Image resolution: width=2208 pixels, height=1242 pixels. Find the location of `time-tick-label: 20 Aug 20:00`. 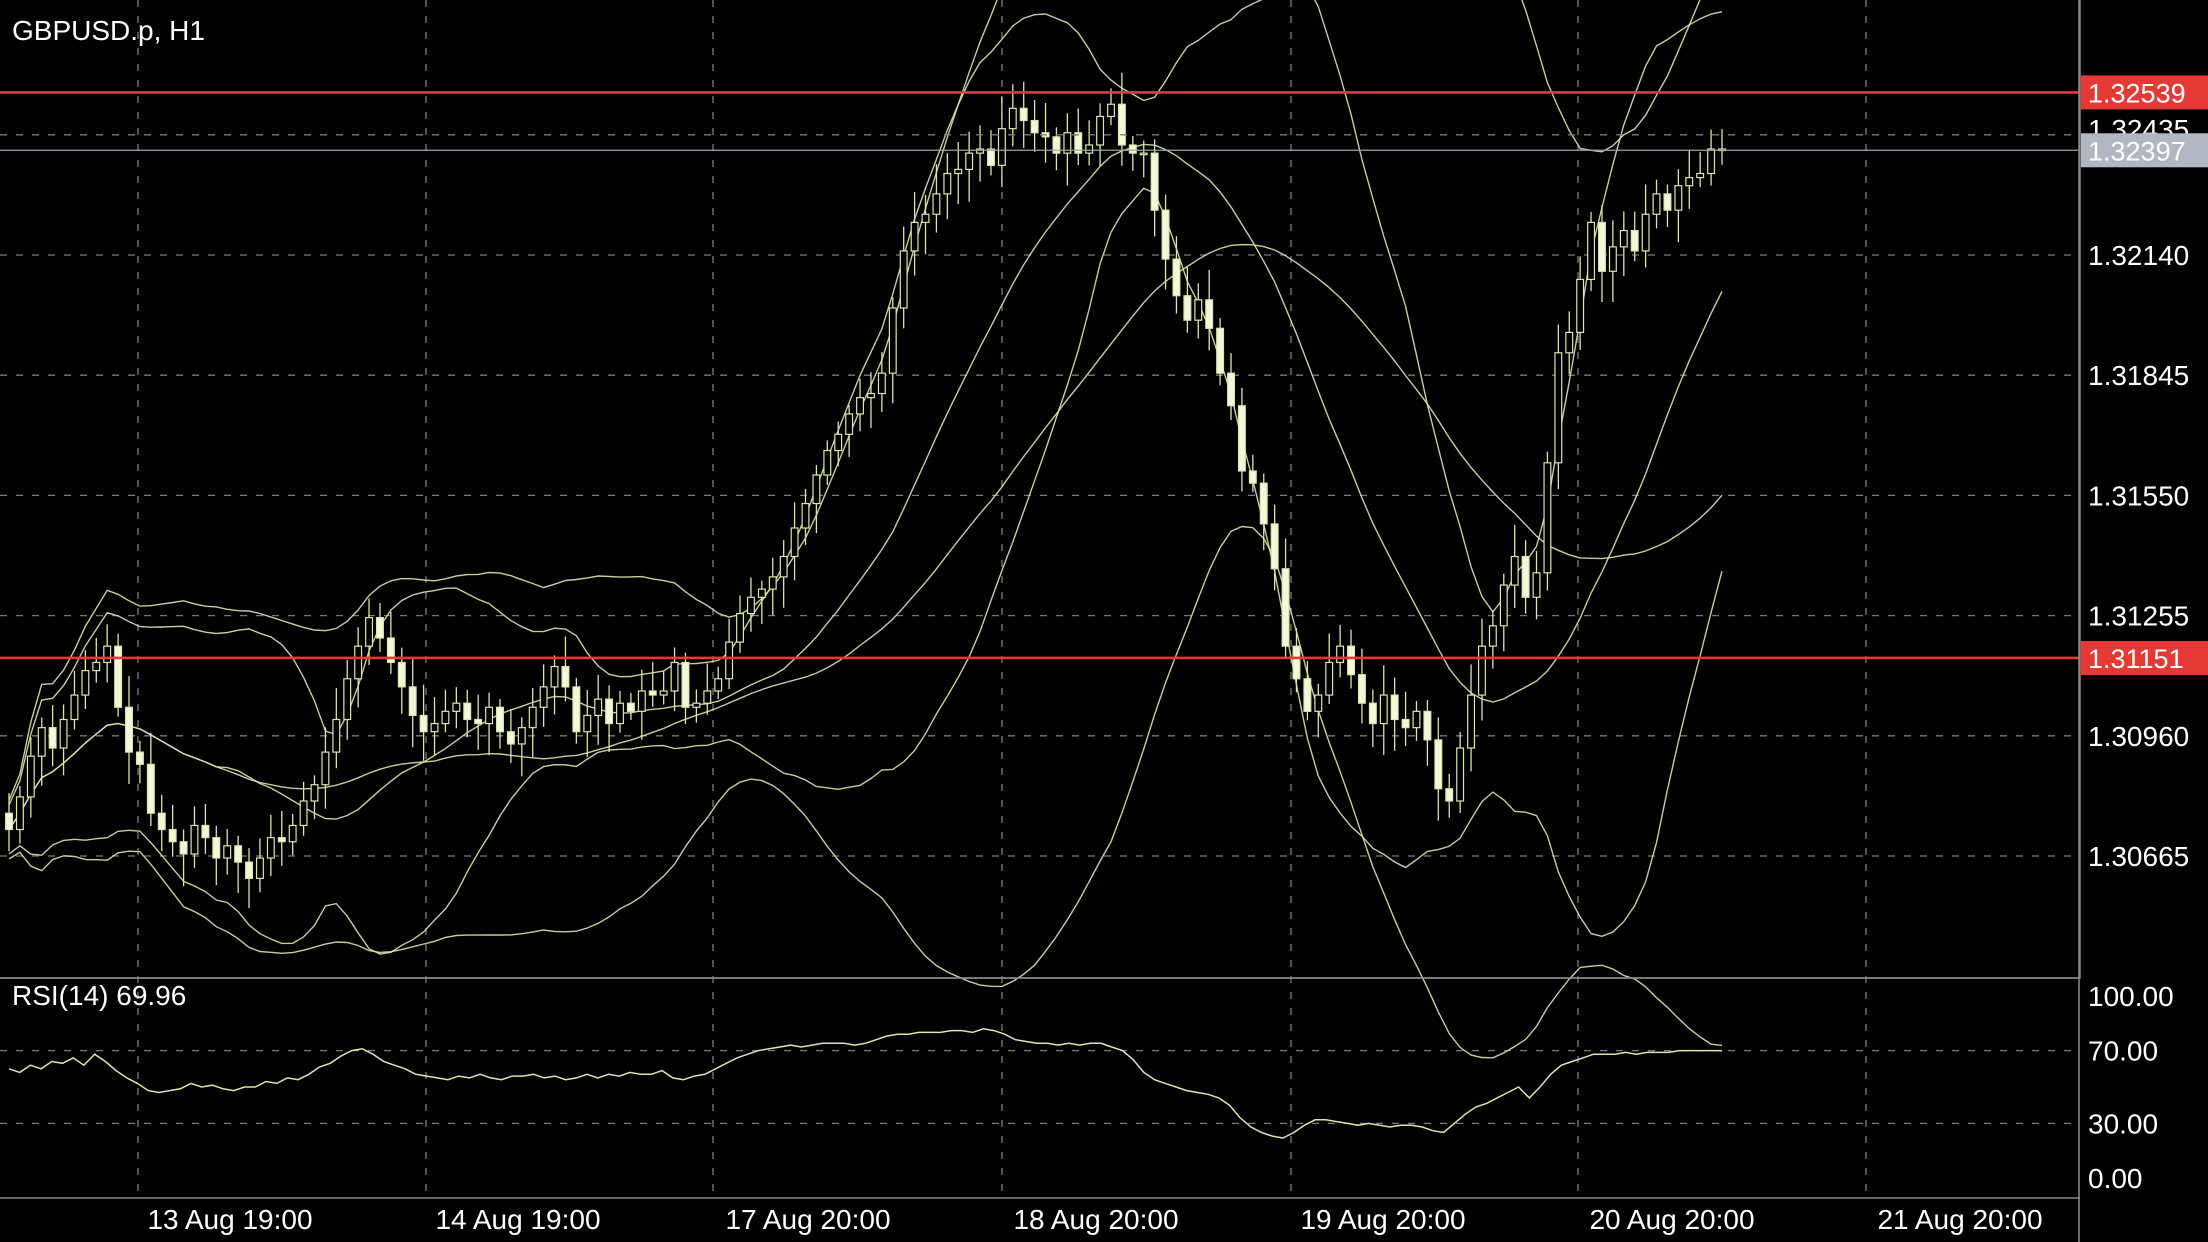

time-tick-label: 20 Aug 20:00 is located at coordinates (1671, 1219).